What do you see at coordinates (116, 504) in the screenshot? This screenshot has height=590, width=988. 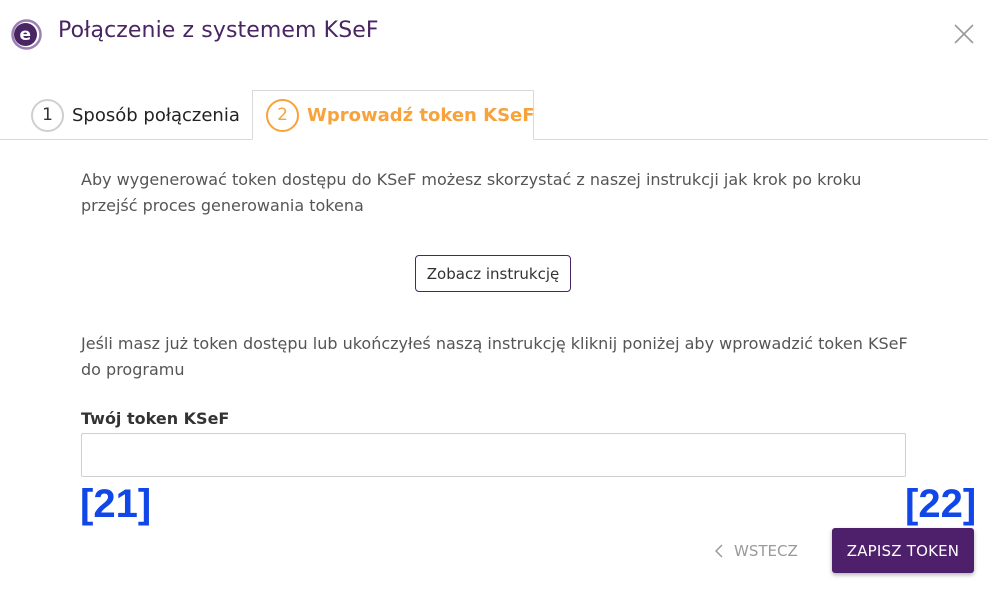 I see `marker-21: [21]` at bounding box center [116, 504].